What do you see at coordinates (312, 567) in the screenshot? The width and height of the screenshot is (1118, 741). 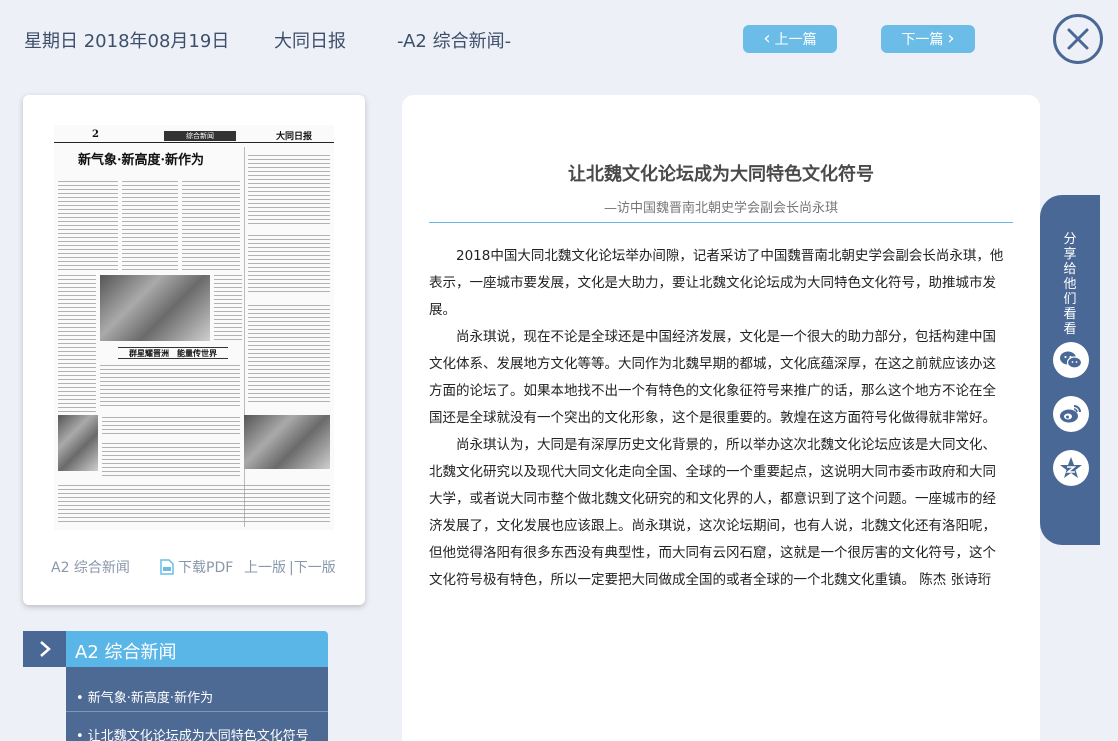 I see `next-page-link: |下一版` at bounding box center [312, 567].